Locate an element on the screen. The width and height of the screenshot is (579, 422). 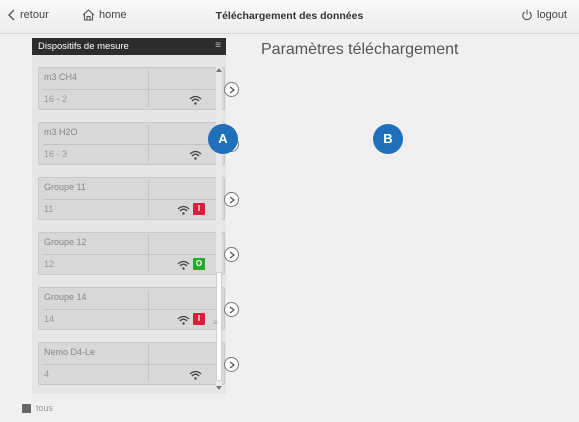
checkbox-label: tous is located at coordinates (45, 408).